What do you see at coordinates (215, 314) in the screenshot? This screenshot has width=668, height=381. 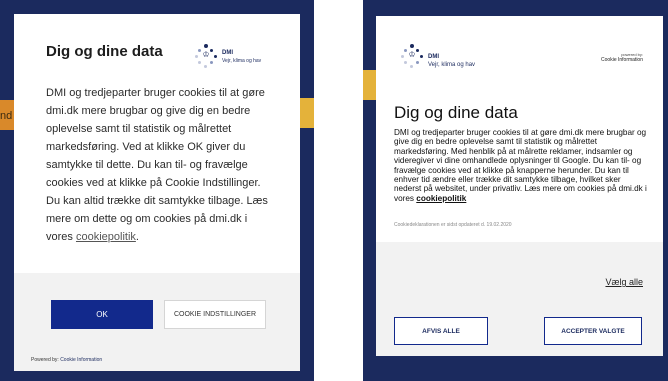 I see `cookie-settings-button: COOKIE INDSTILLINGER` at bounding box center [215, 314].